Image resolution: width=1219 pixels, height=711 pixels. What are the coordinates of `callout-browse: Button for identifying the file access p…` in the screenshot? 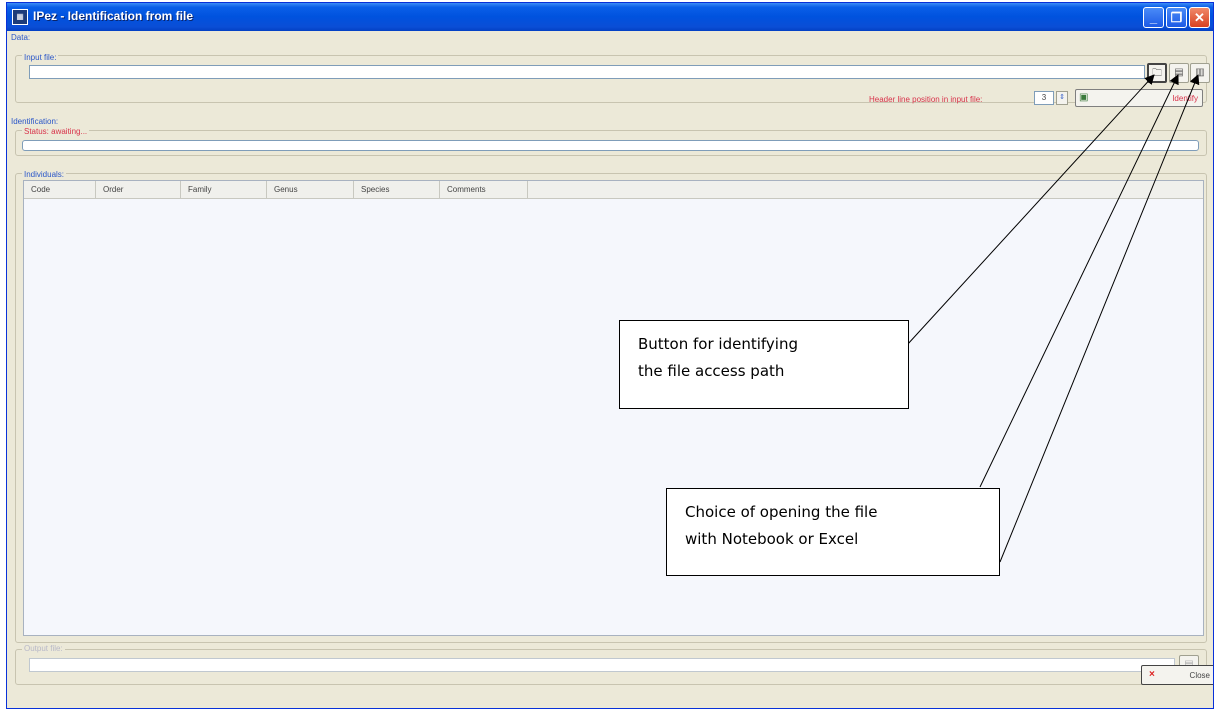 It's located at (764, 364).